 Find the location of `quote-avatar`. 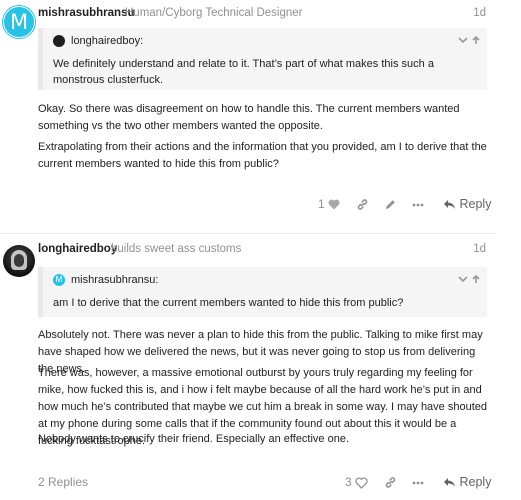

quote-avatar is located at coordinates (59, 41).